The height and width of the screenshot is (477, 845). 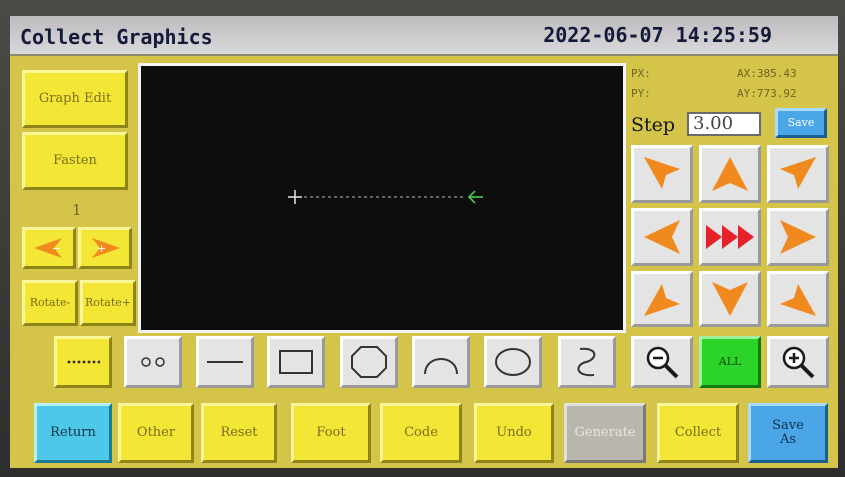 I want to click on rotate-minus-button: Rotate-, so click(x=50, y=303).